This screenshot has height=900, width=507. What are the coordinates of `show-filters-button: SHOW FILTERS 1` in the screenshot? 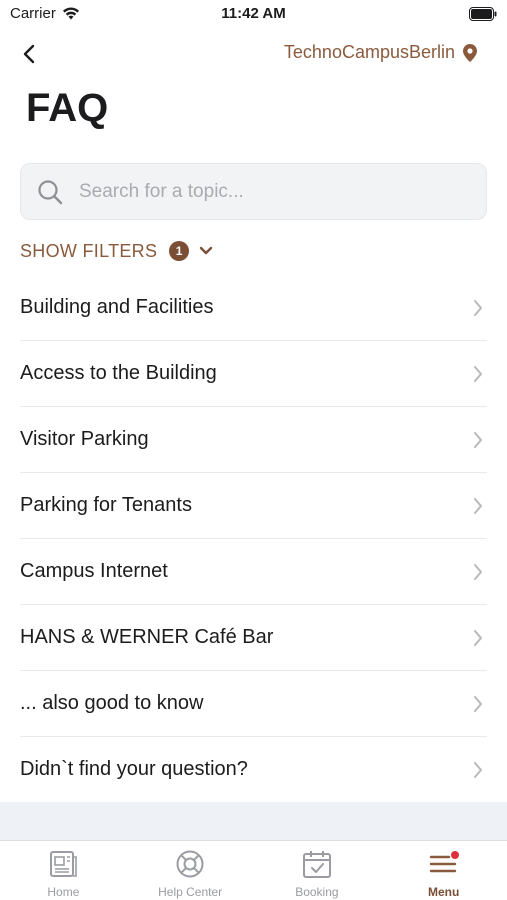 It's located at (116, 251).